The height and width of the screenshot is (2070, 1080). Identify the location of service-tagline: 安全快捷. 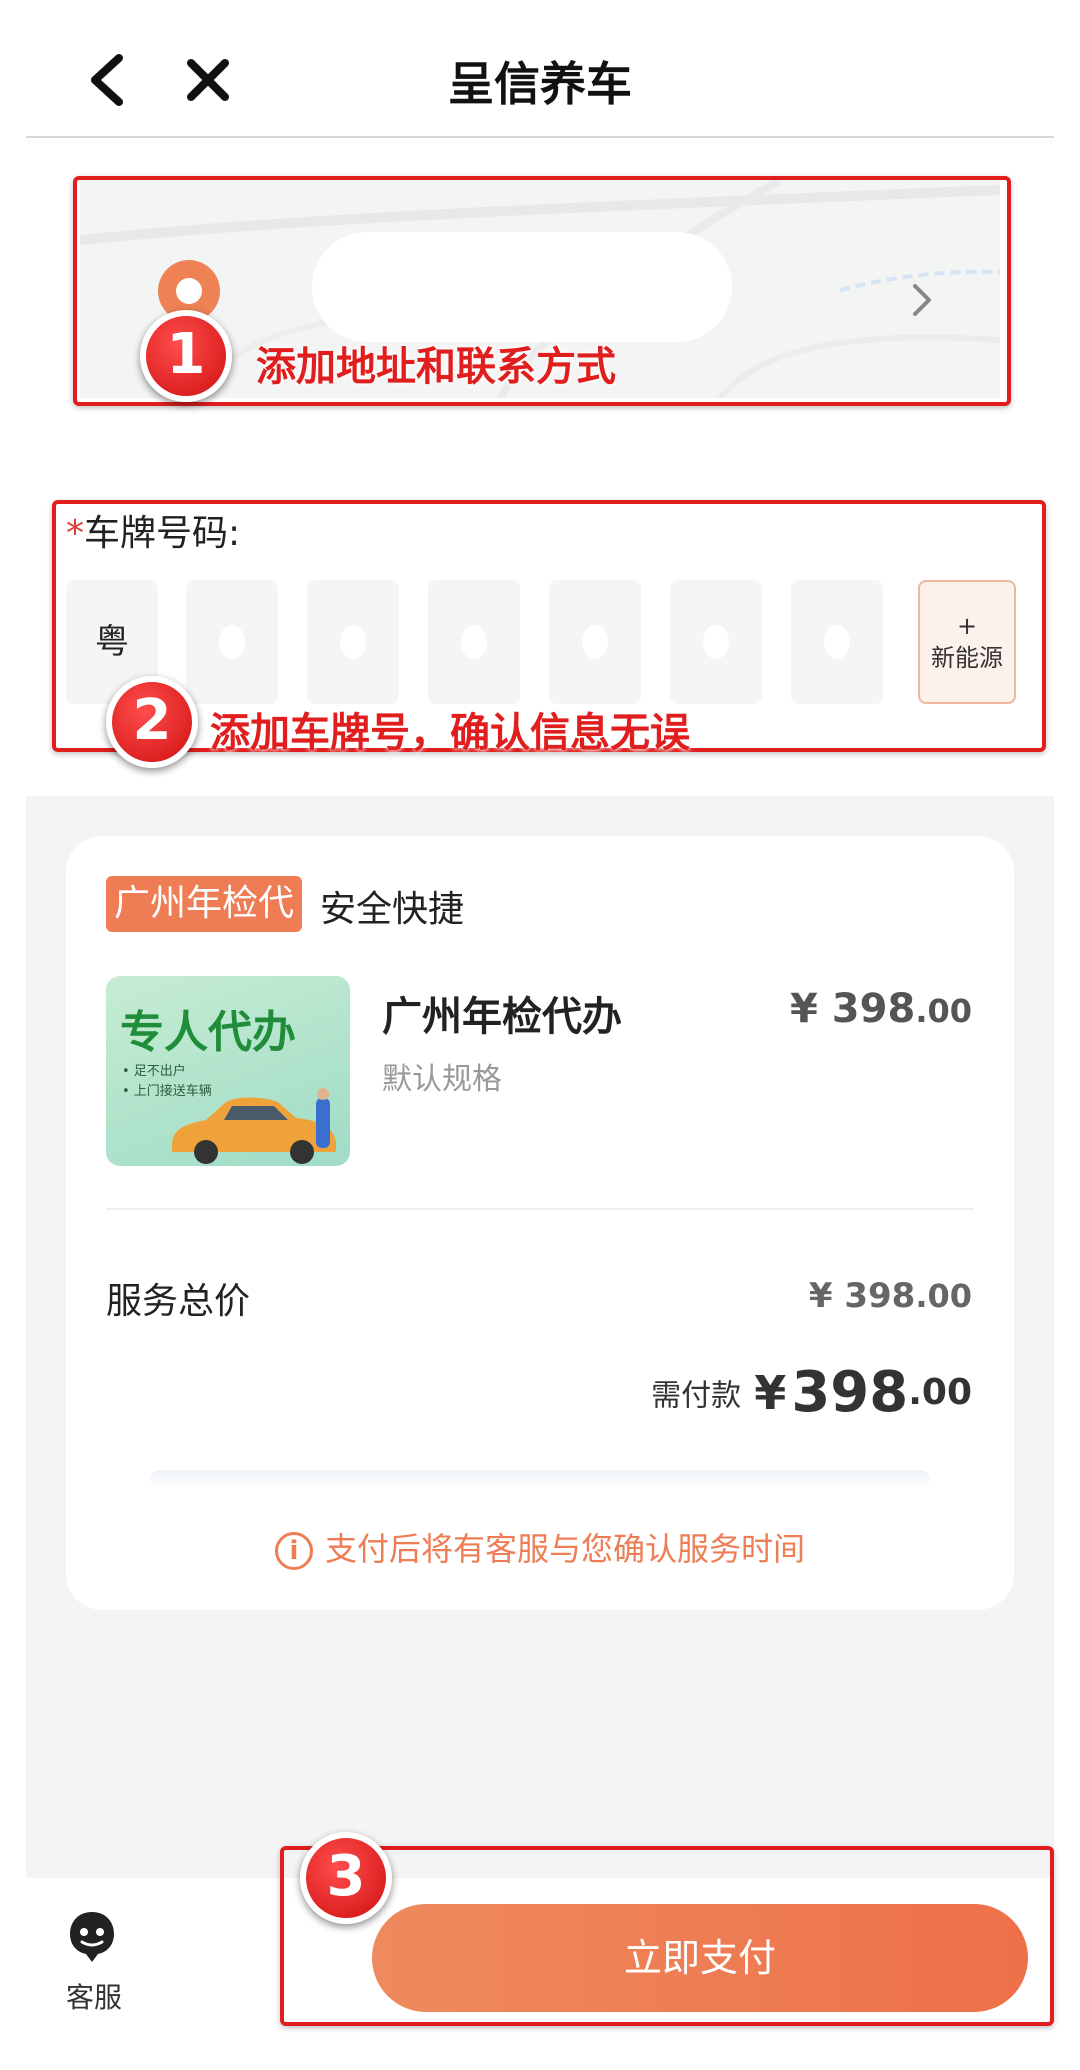
(392, 909).